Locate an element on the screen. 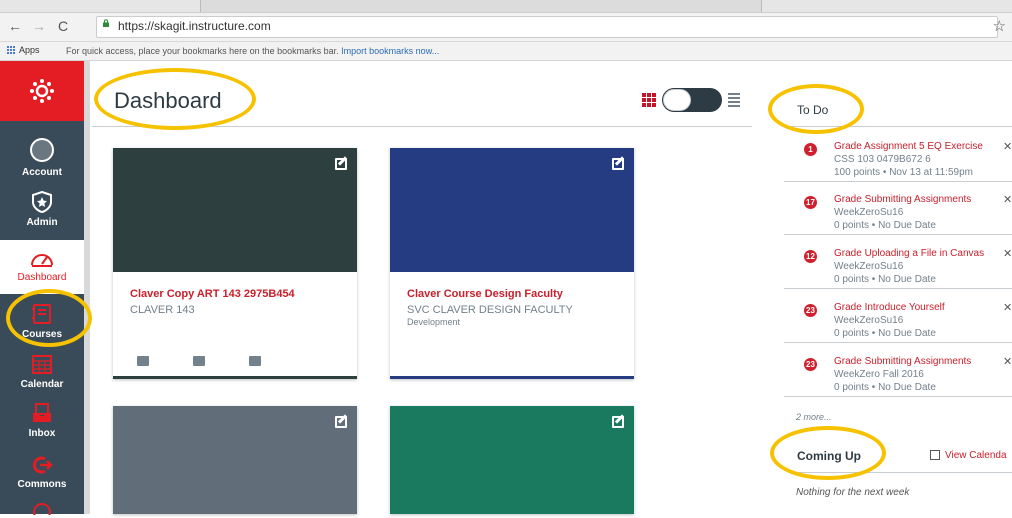 The width and height of the screenshot is (1012, 518). commons-icon is located at coordinates (42, 465).